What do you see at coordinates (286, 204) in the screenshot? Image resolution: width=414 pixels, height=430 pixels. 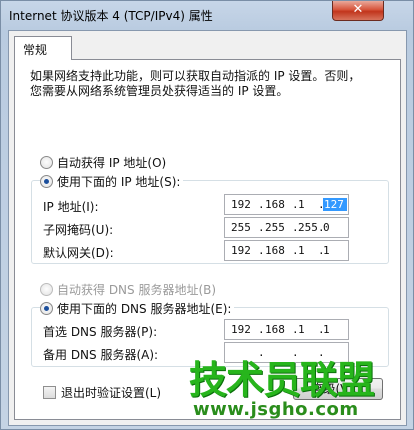 I see `ip-address-input: 192 . 168 . 1 . 127` at bounding box center [286, 204].